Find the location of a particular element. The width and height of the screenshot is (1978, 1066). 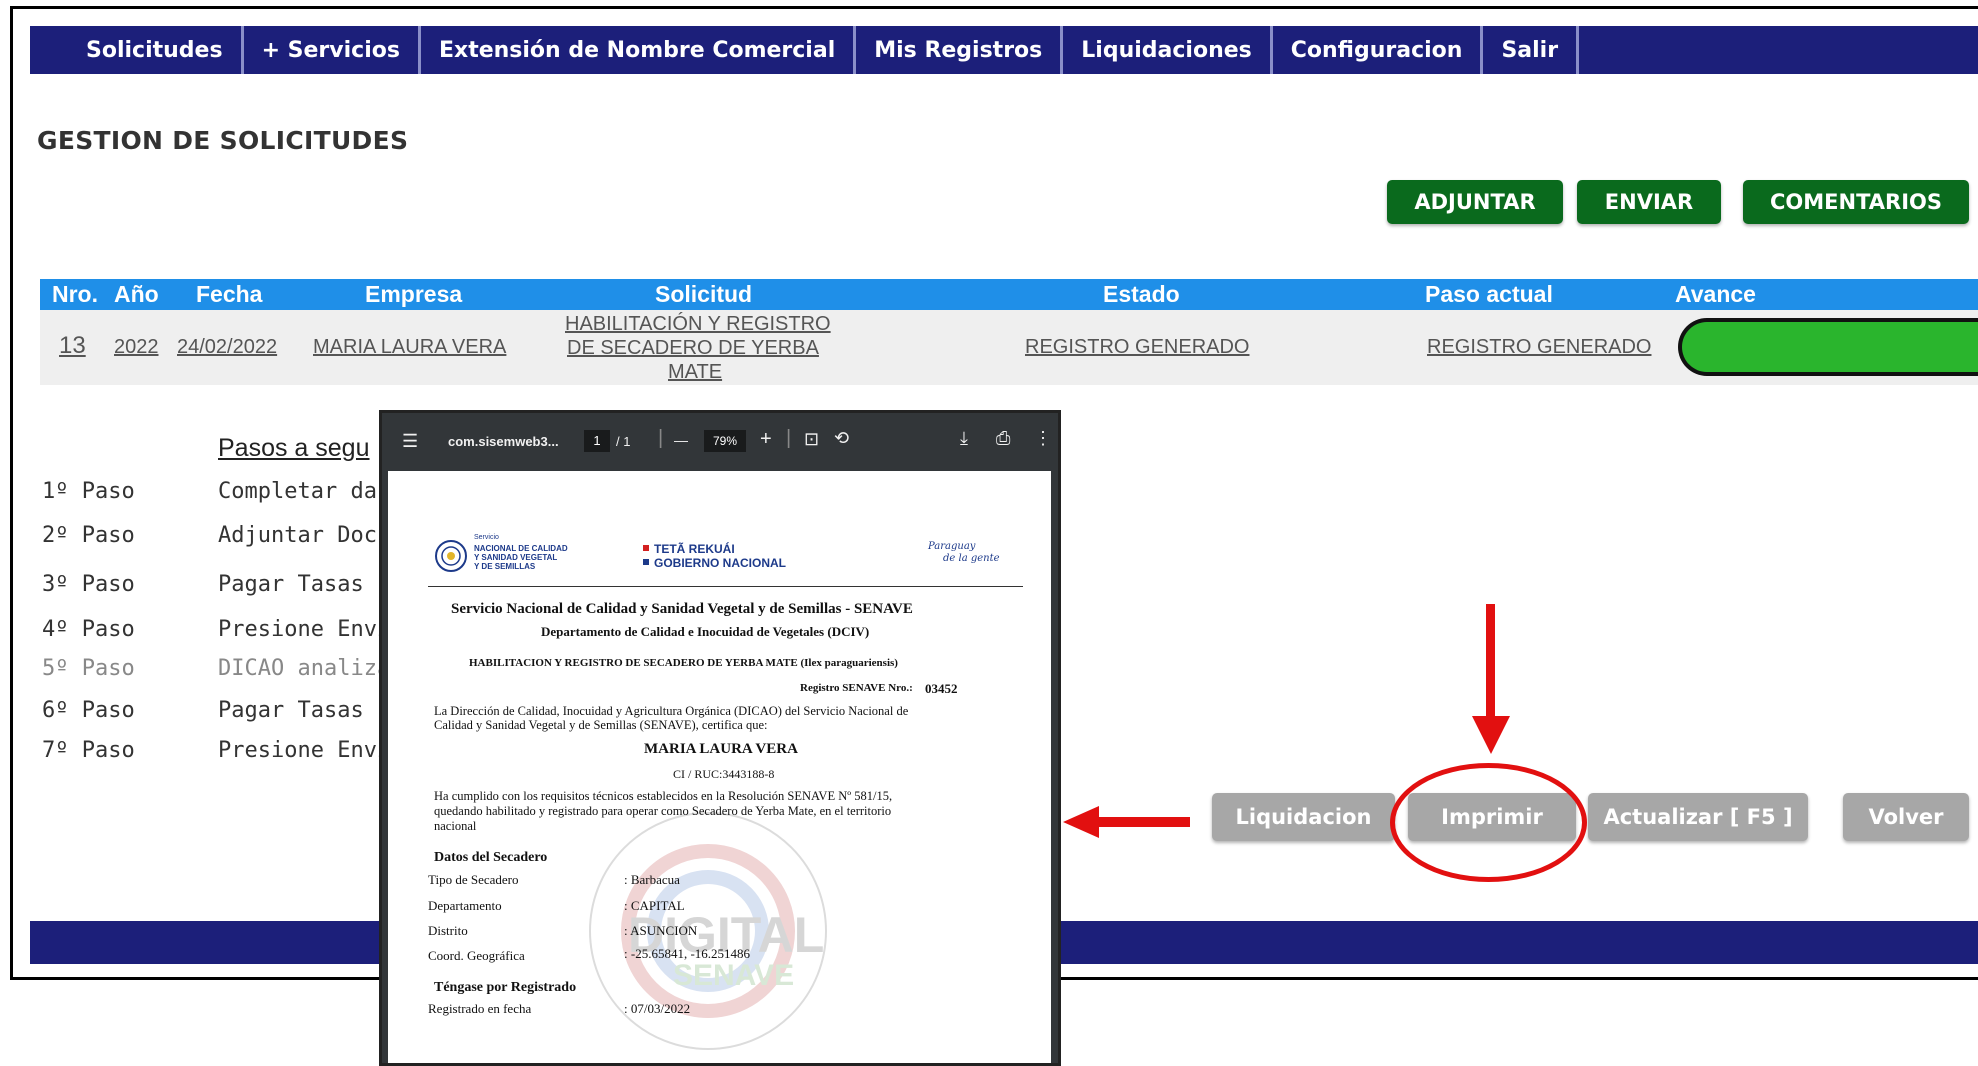

arrow-down-head-annotation is located at coordinates (1491, 735).